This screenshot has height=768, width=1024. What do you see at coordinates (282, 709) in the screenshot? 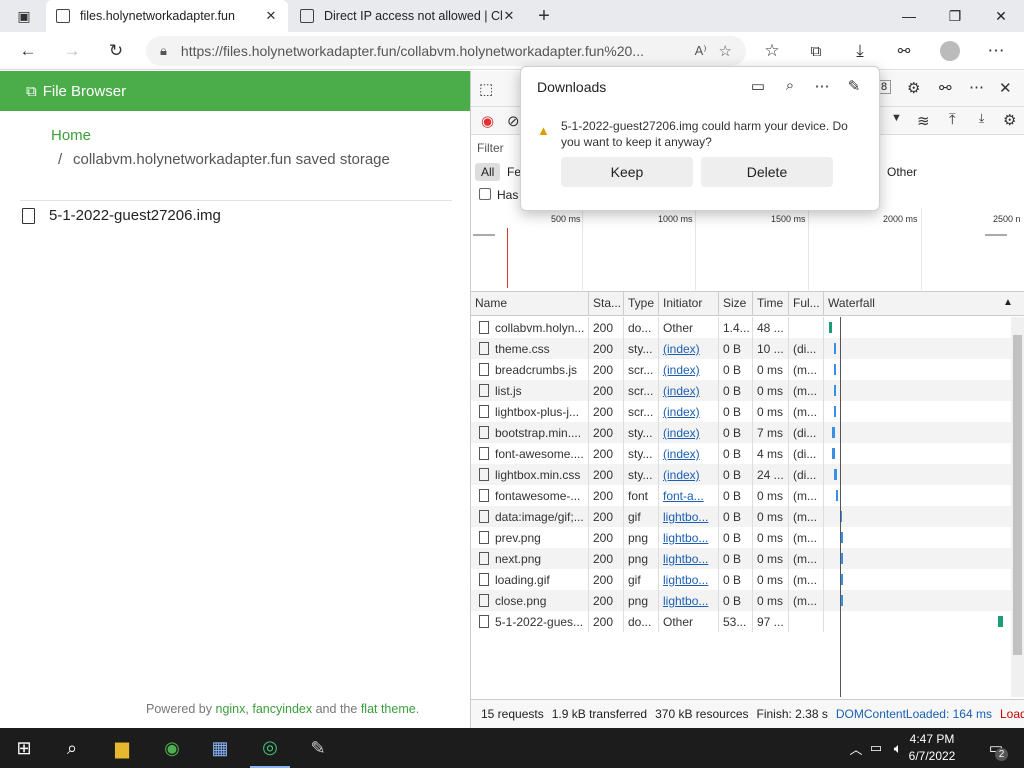
I see `fancyindex-link: fancyindex` at bounding box center [282, 709].